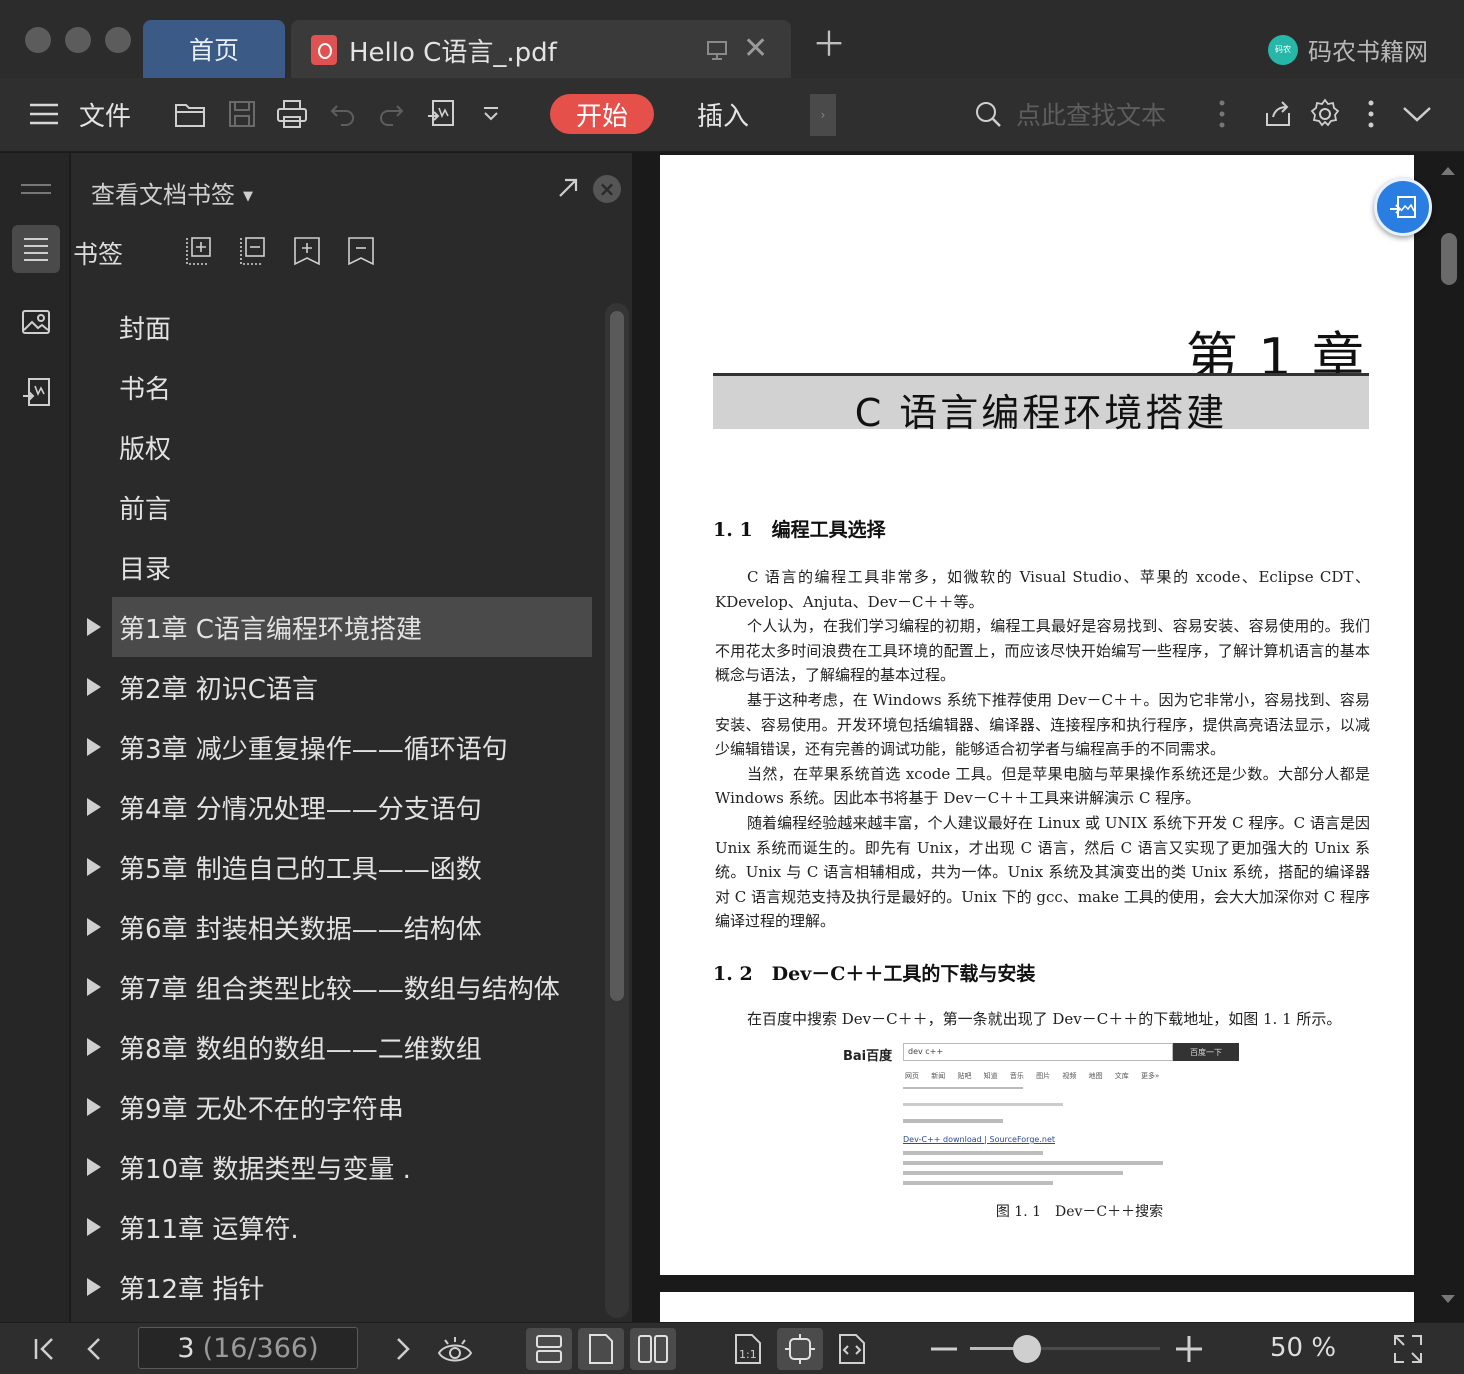 Image resolution: width=1464 pixels, height=1374 pixels. What do you see at coordinates (191, 114) in the screenshot?
I see `open-folder-icon` at bounding box center [191, 114].